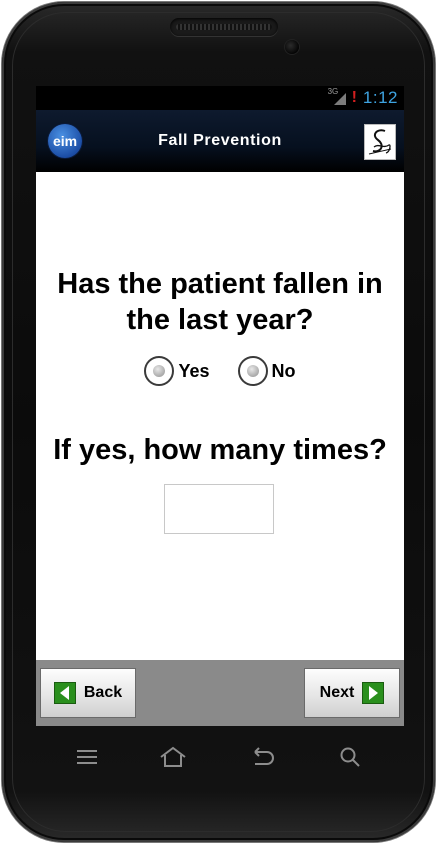  I want to click on radio-option-no: No, so click(266, 371).